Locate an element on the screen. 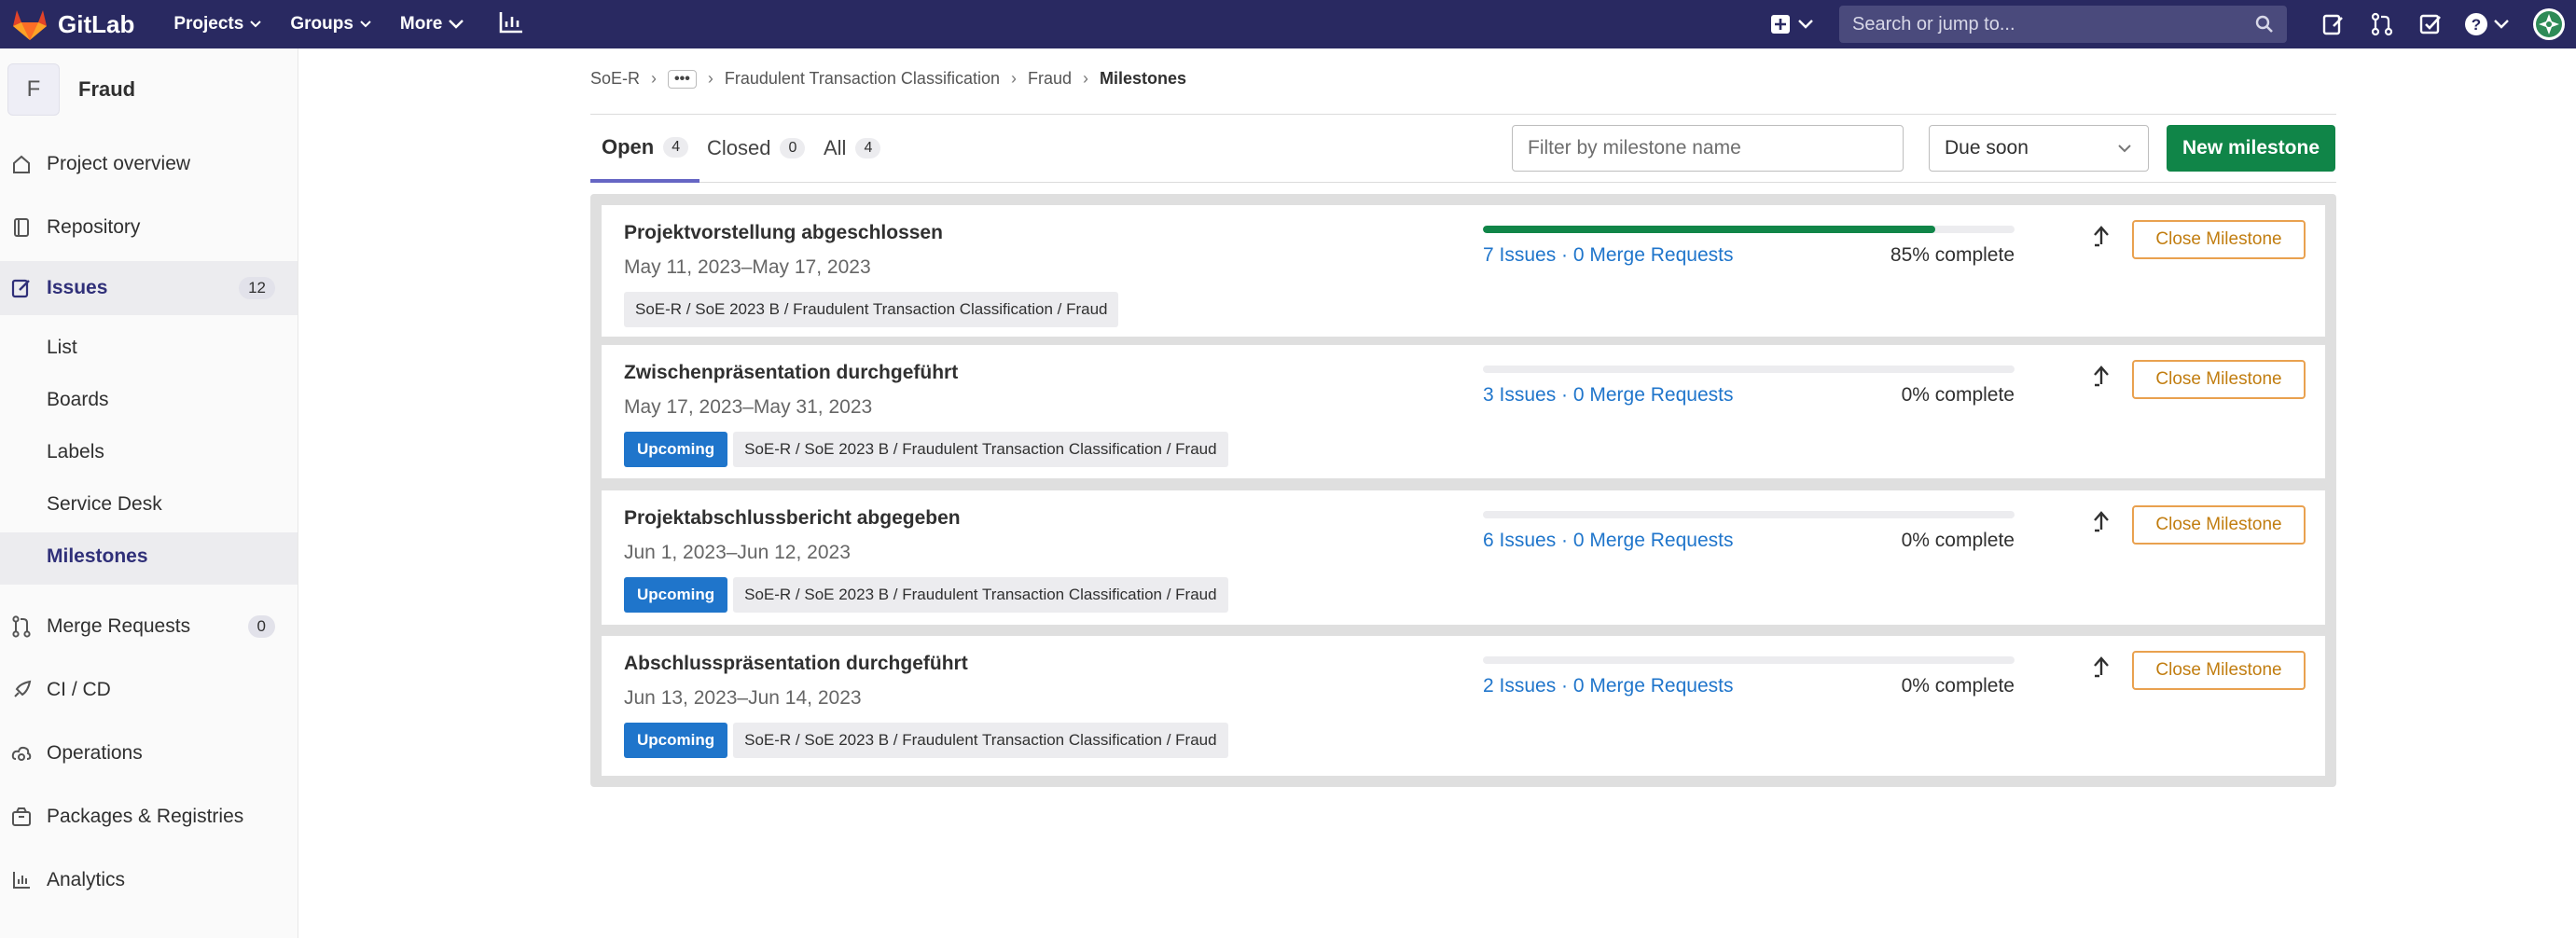 This screenshot has width=2576, height=938. sidebar-sub-boards: Boards is located at coordinates (78, 400).